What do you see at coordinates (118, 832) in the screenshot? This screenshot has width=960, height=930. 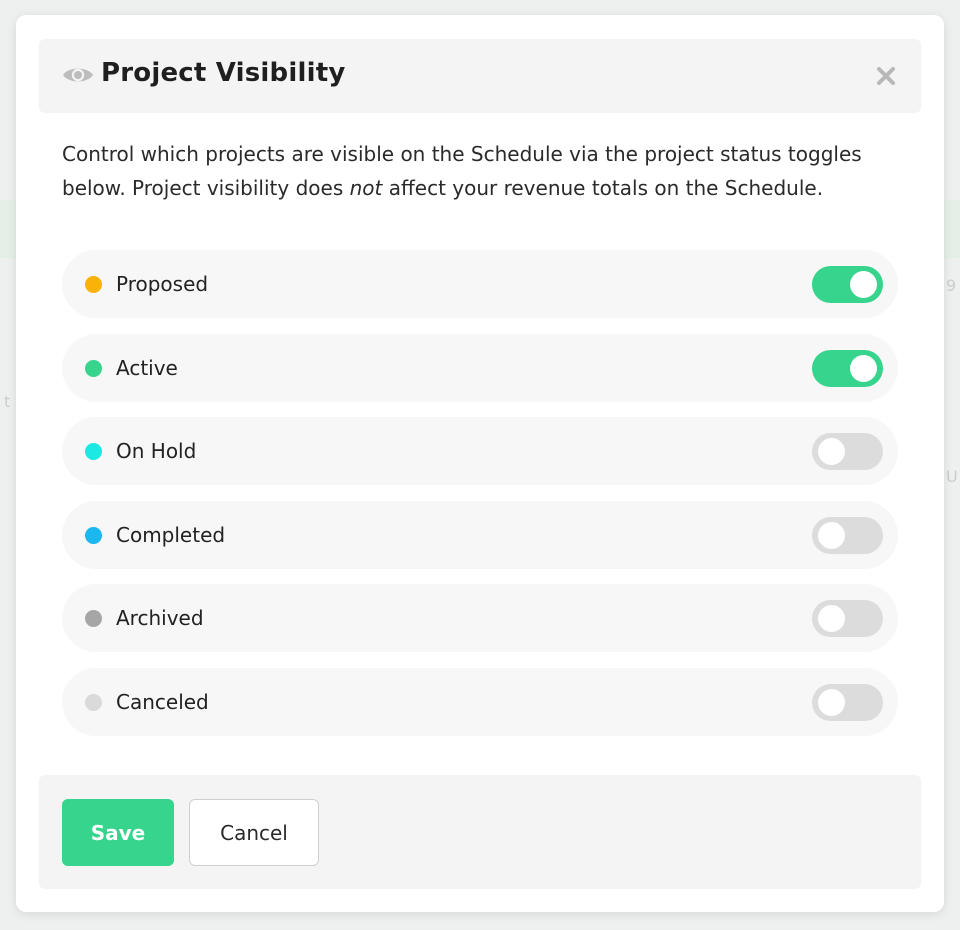 I see `save-button: Save` at bounding box center [118, 832].